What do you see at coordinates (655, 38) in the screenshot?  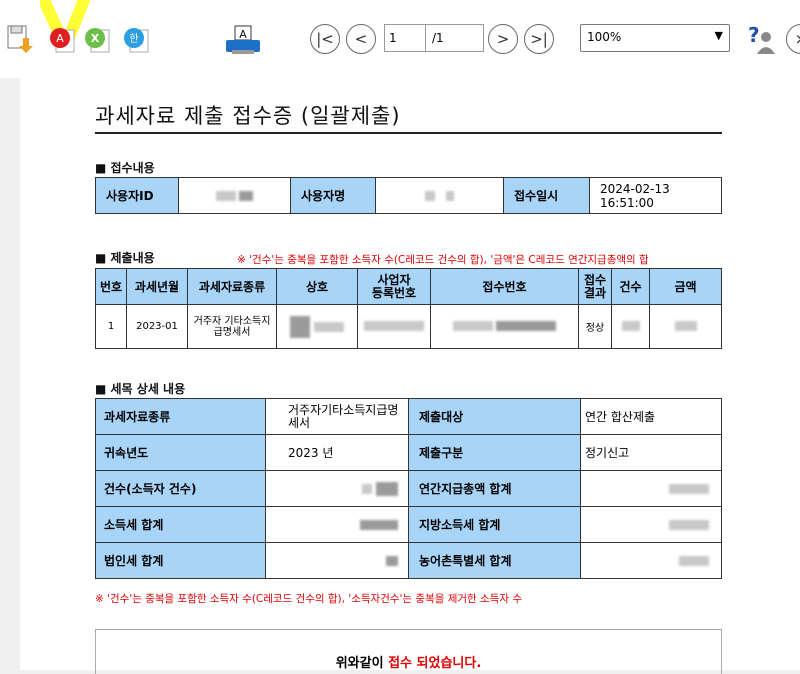 I see `zoom-select: 100% ▼` at bounding box center [655, 38].